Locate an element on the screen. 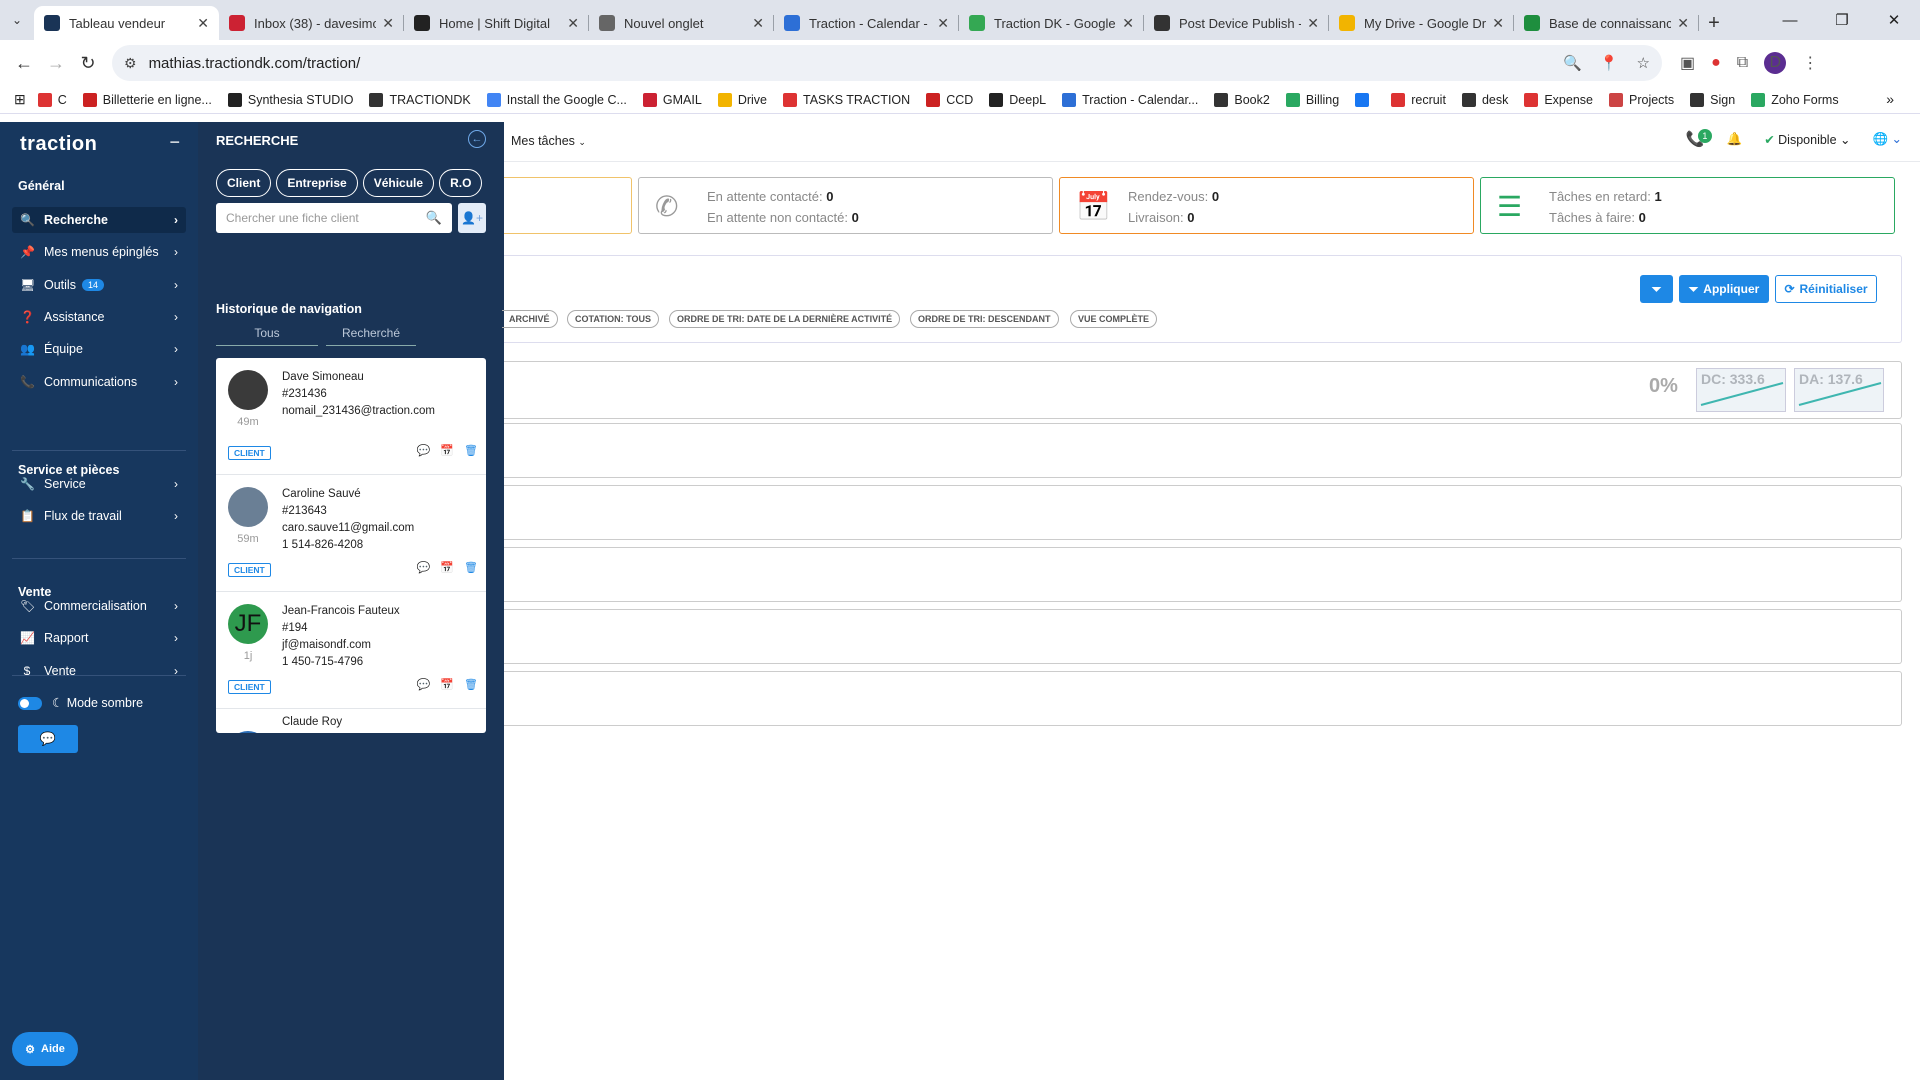  filter-icon-button: ⏷ is located at coordinates (1656, 289).